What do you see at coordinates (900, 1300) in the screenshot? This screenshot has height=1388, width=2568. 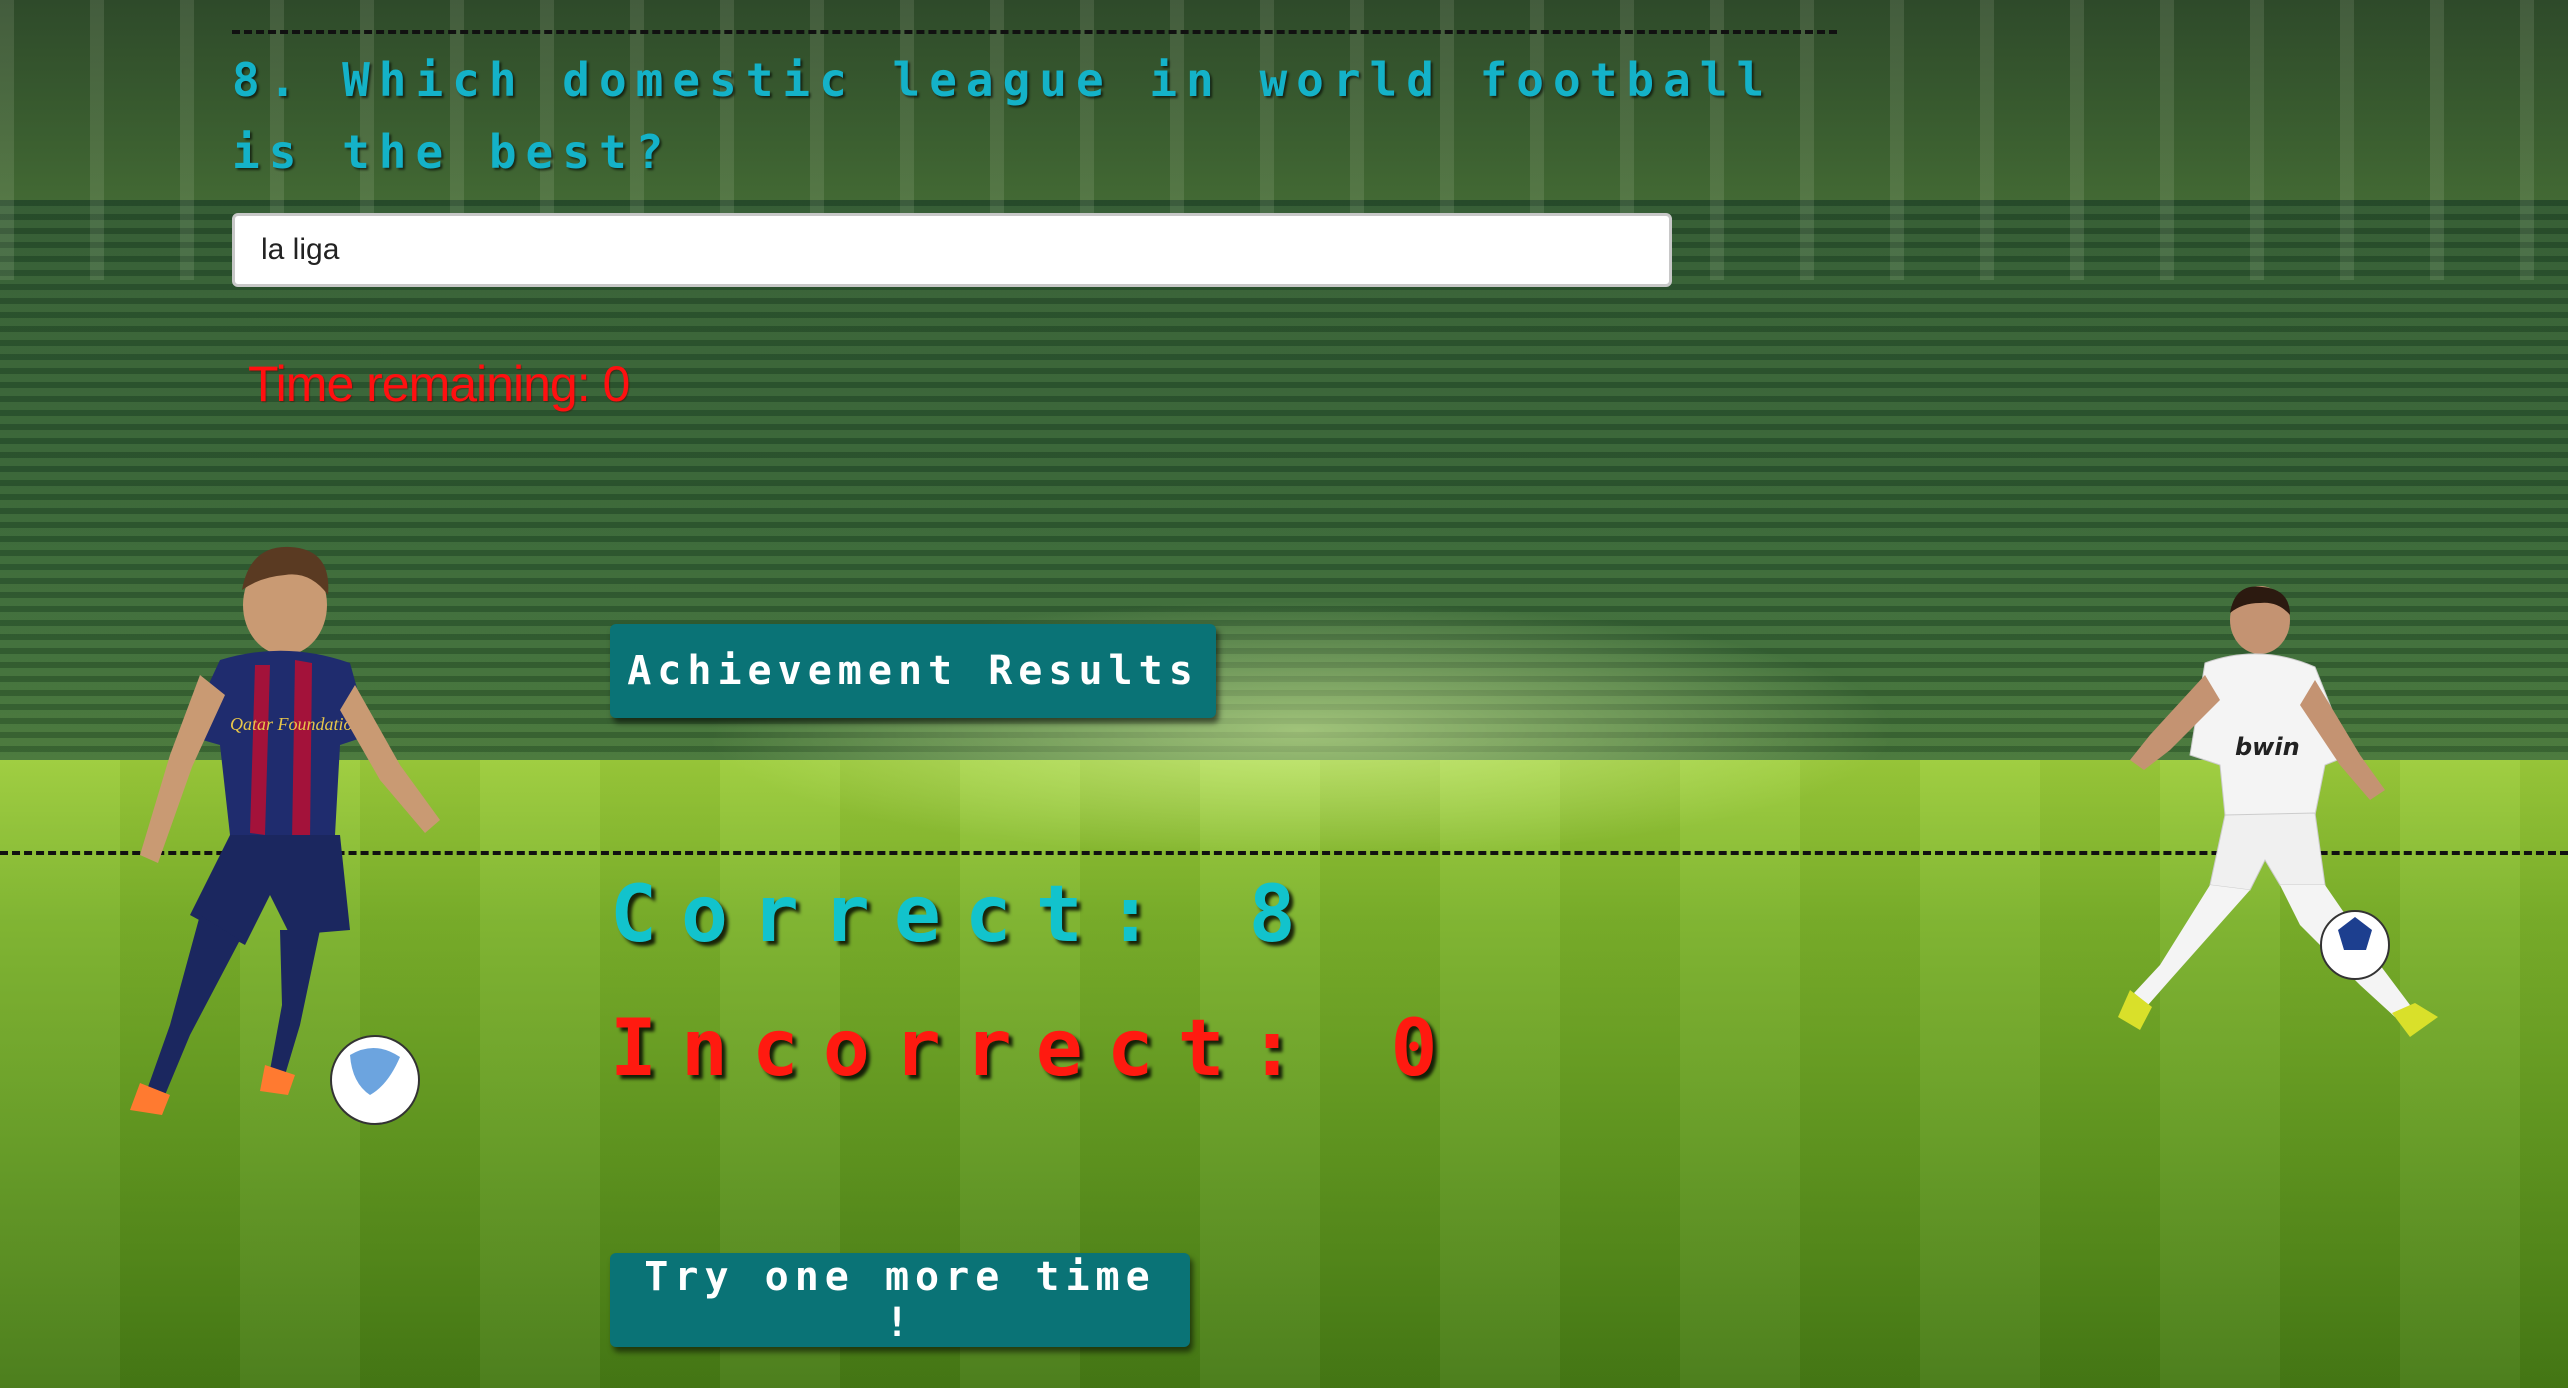 I see `try-again-button: Try one more time !` at bounding box center [900, 1300].